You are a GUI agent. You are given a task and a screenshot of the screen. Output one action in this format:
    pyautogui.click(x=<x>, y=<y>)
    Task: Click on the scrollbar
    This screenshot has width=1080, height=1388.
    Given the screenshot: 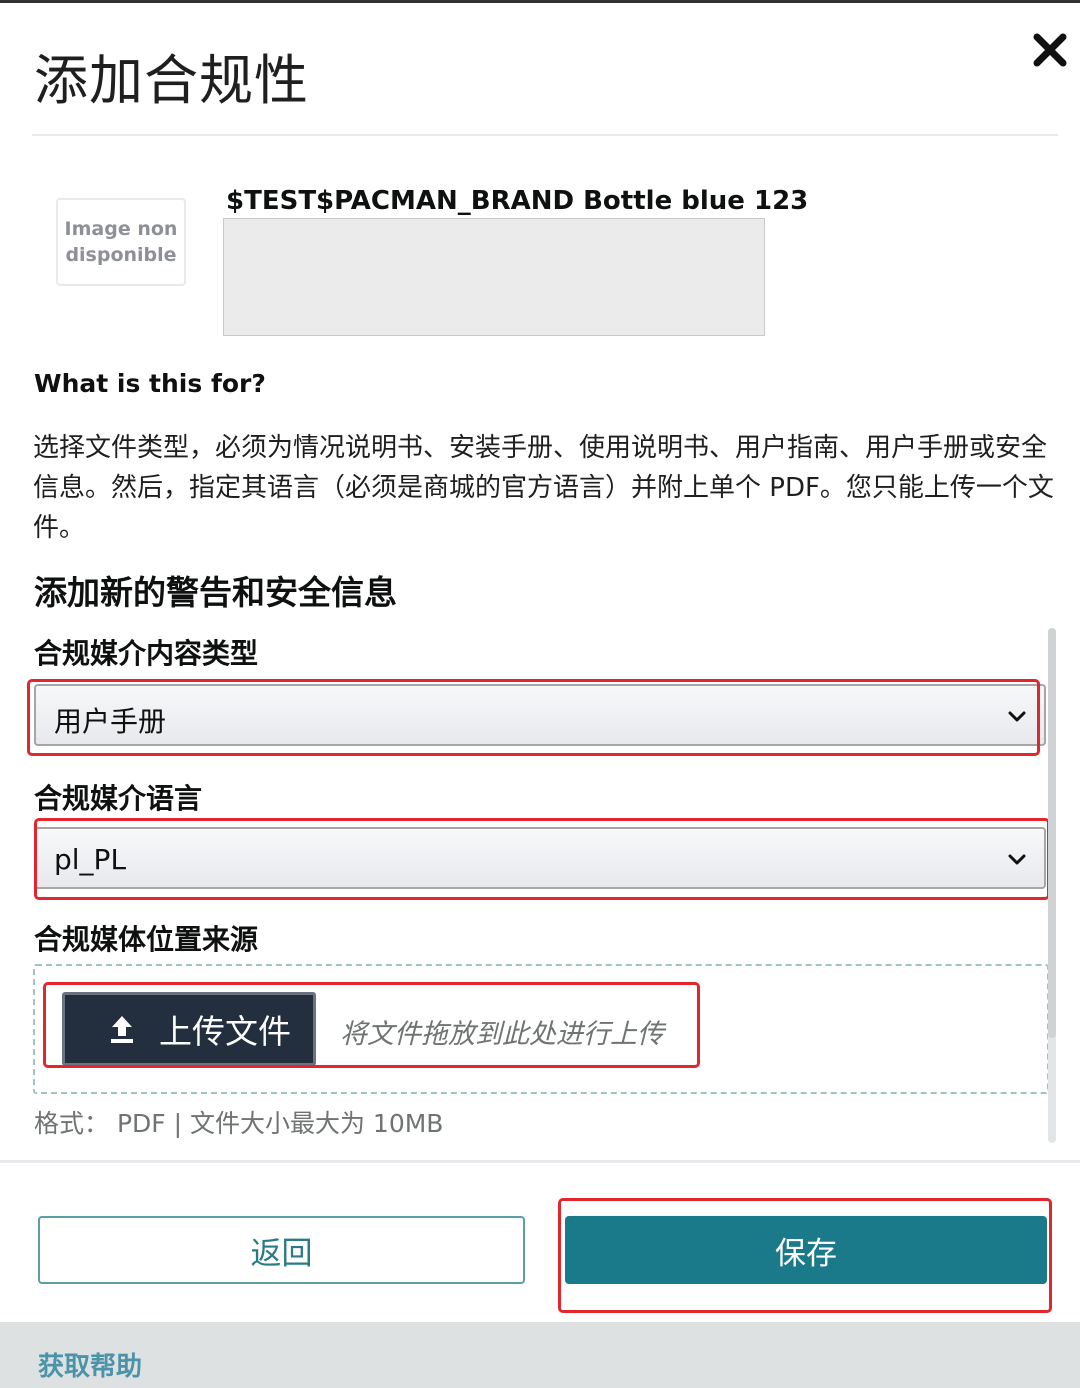 What is the action you would take?
    pyautogui.click(x=1052, y=885)
    